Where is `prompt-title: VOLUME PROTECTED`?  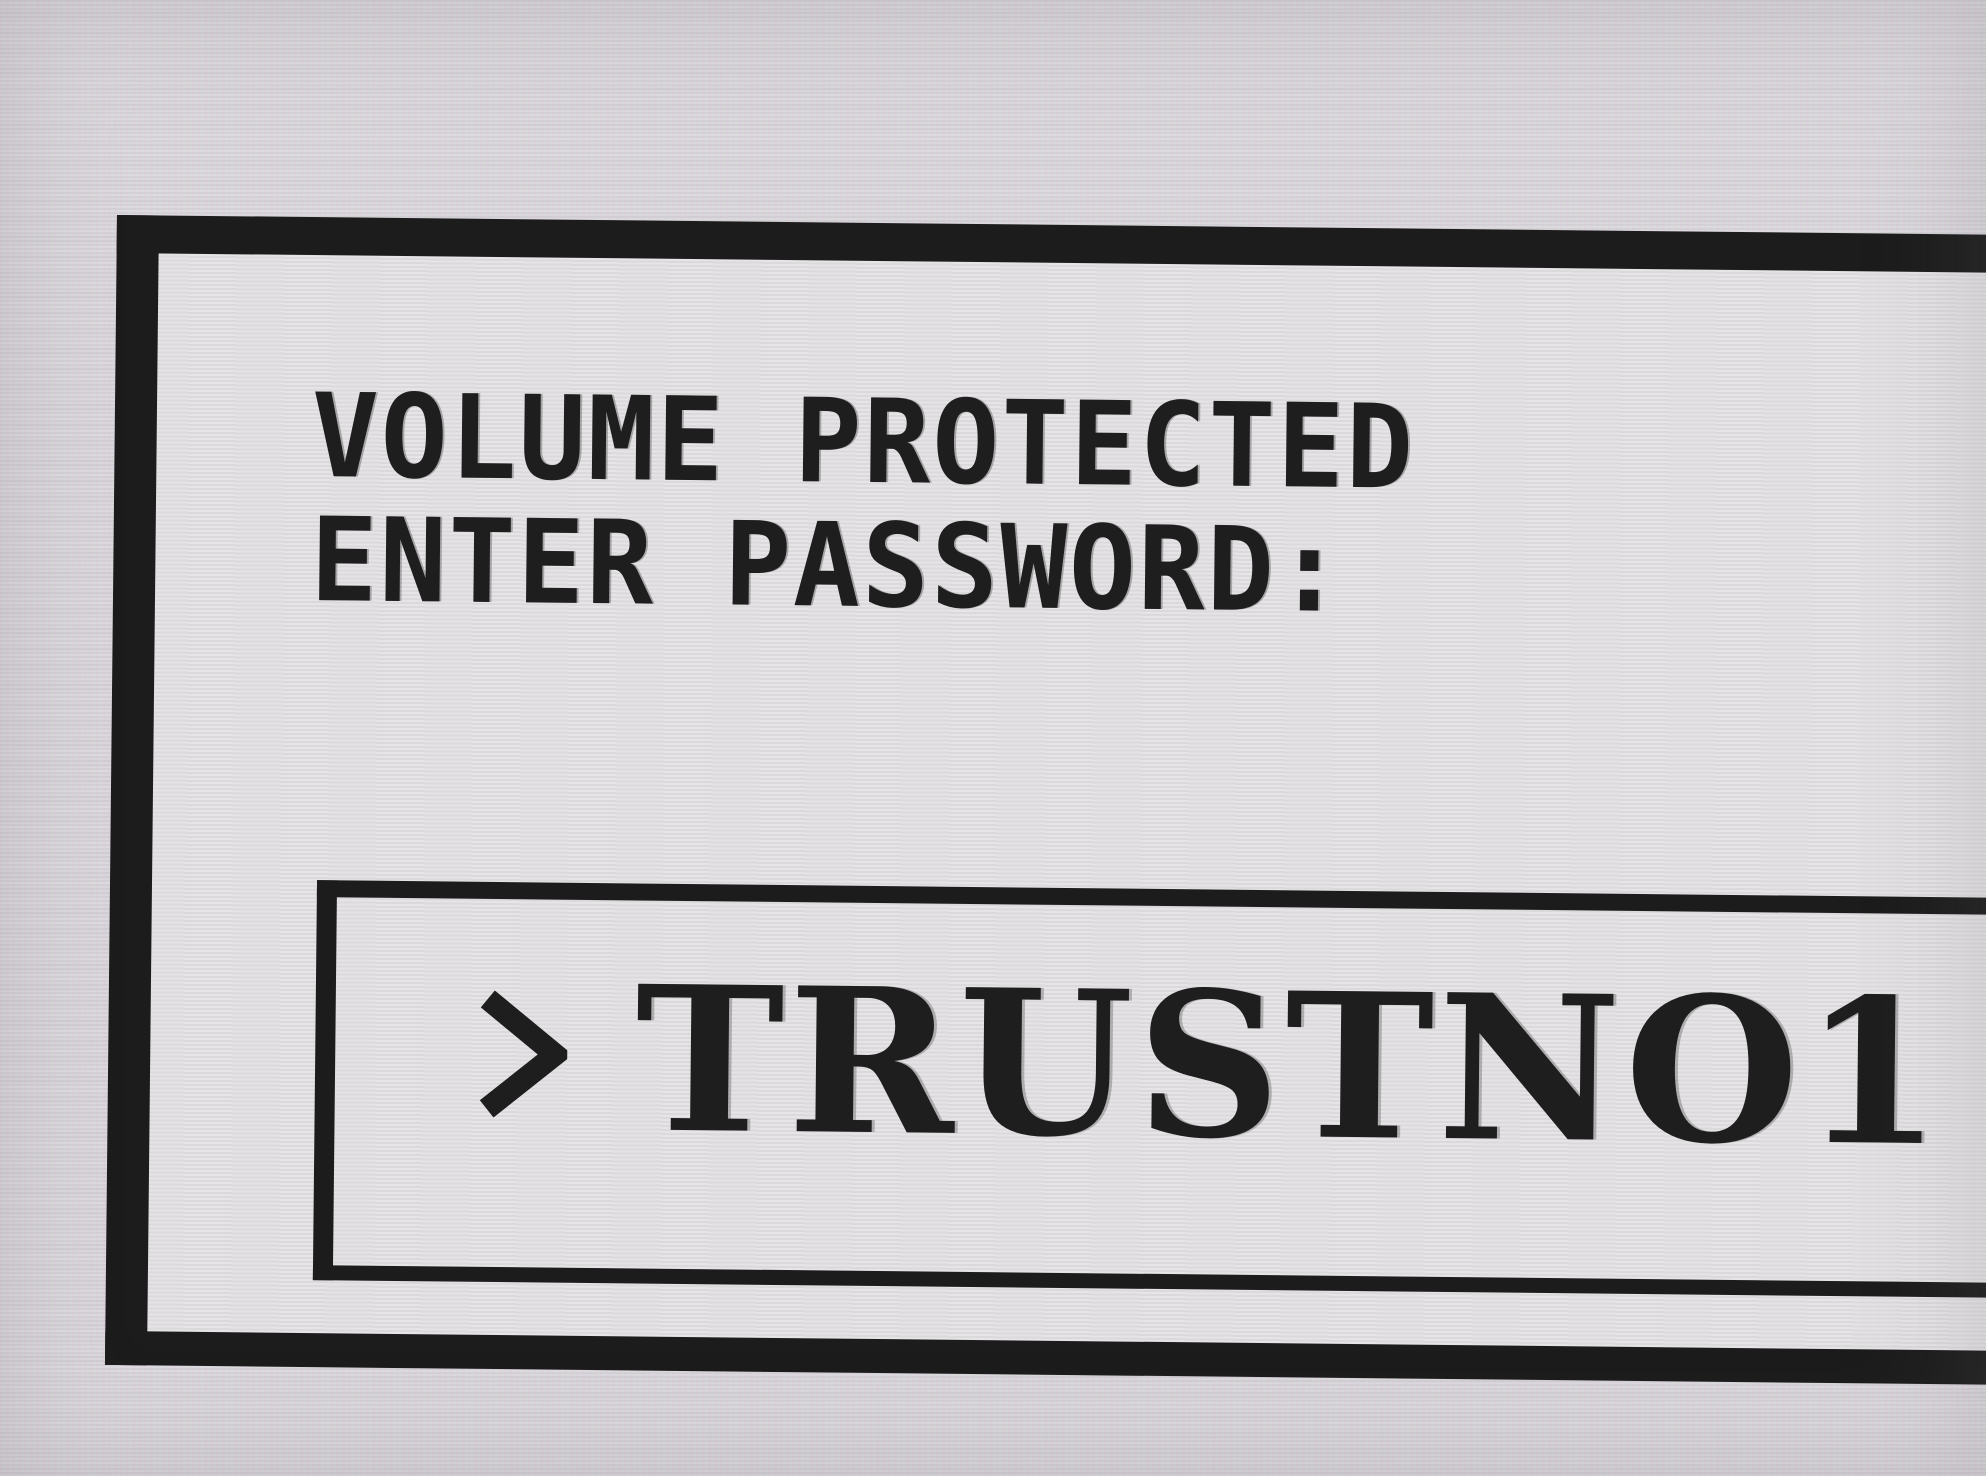 prompt-title: VOLUME PROTECTED is located at coordinates (863, 442).